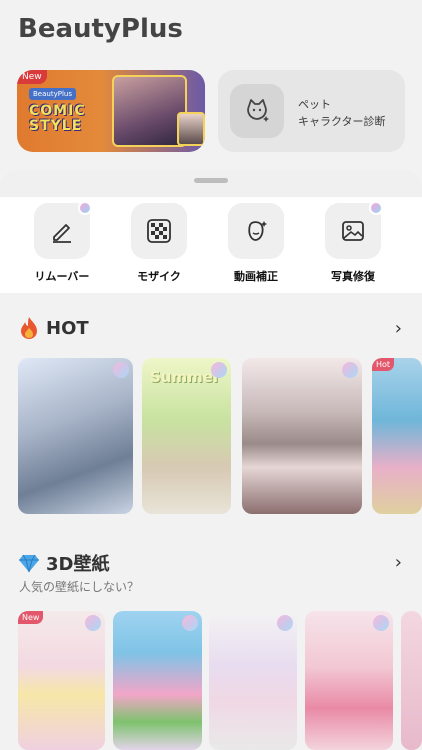 Image resolution: width=422 pixels, height=750 pixels. Describe the element at coordinates (53, 328) in the screenshot. I see `hot-section-title: HOT` at that location.